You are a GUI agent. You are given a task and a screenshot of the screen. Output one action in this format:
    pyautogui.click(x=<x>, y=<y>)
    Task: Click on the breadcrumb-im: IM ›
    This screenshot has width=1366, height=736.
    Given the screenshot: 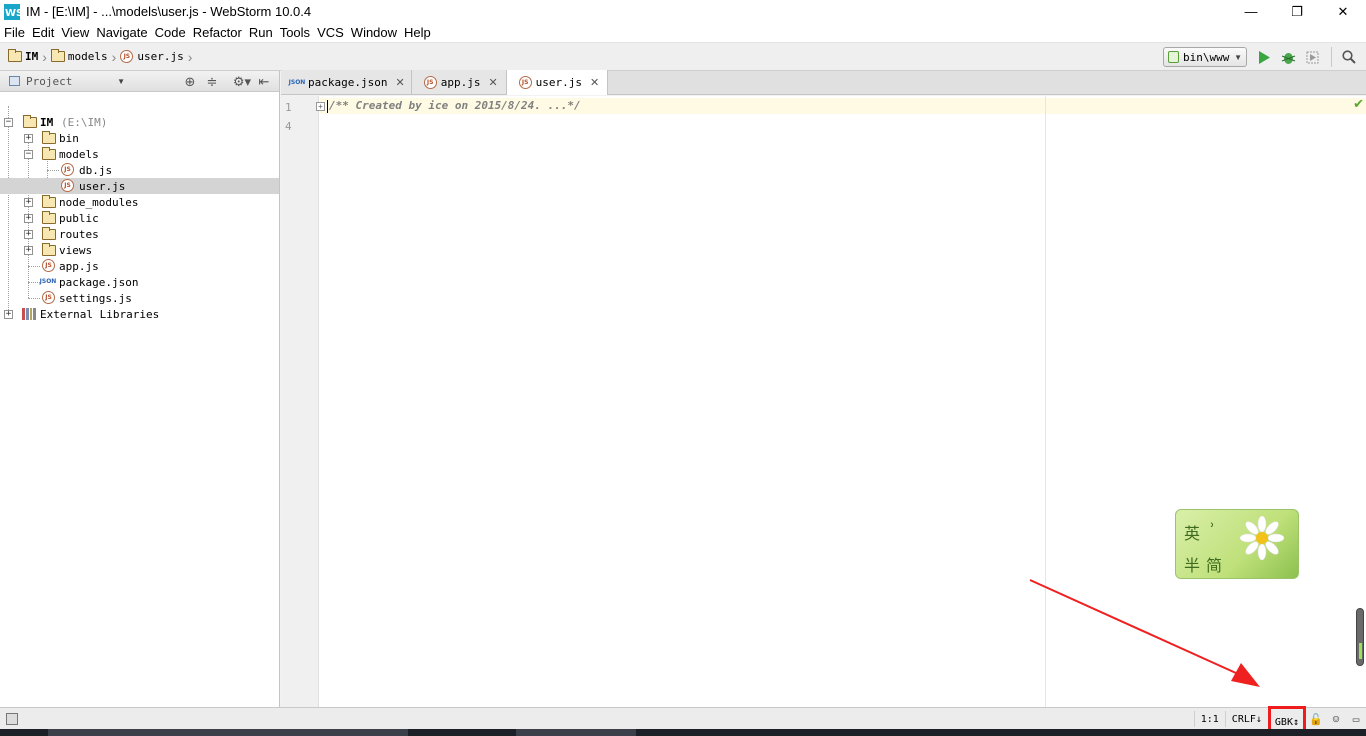 What is the action you would take?
    pyautogui.click(x=27, y=57)
    